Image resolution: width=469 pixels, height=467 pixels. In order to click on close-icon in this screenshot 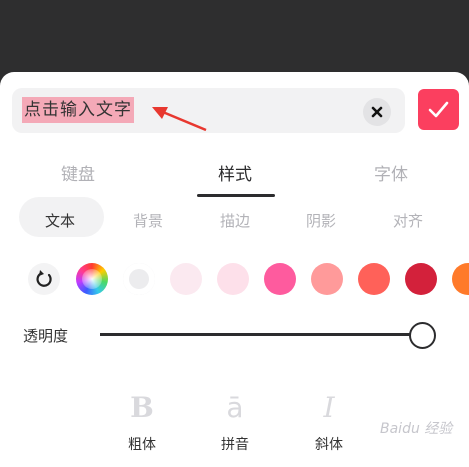, I will do `click(377, 112)`.